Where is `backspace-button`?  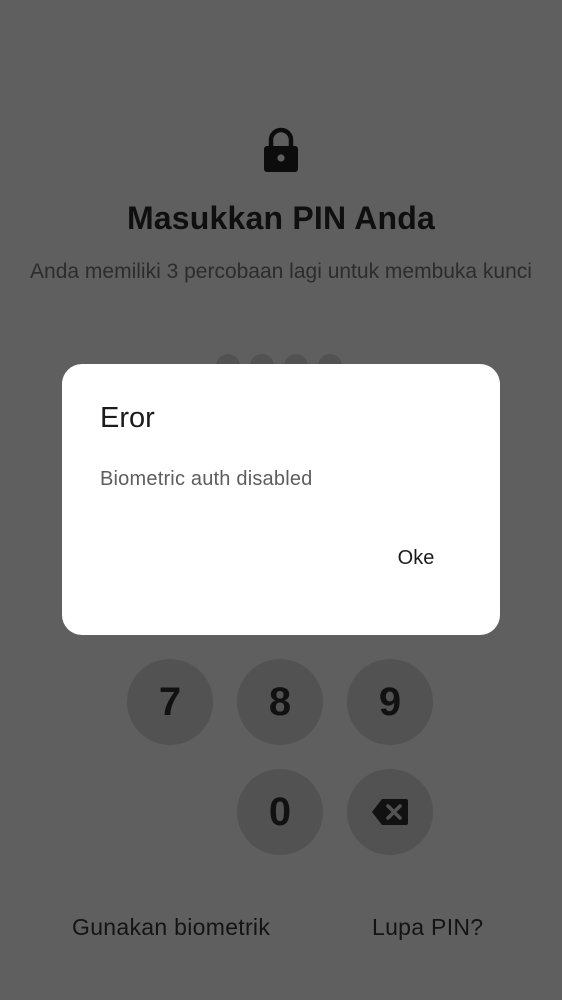
backspace-button is located at coordinates (390, 812).